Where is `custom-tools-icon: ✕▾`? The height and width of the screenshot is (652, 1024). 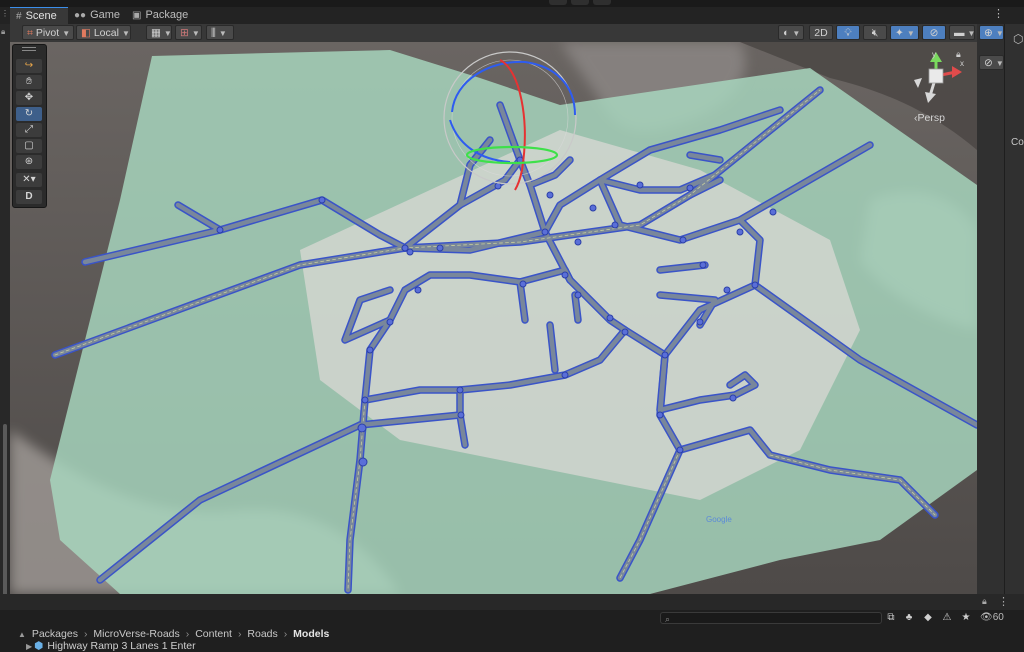 custom-tools-icon: ✕▾ is located at coordinates (29, 180).